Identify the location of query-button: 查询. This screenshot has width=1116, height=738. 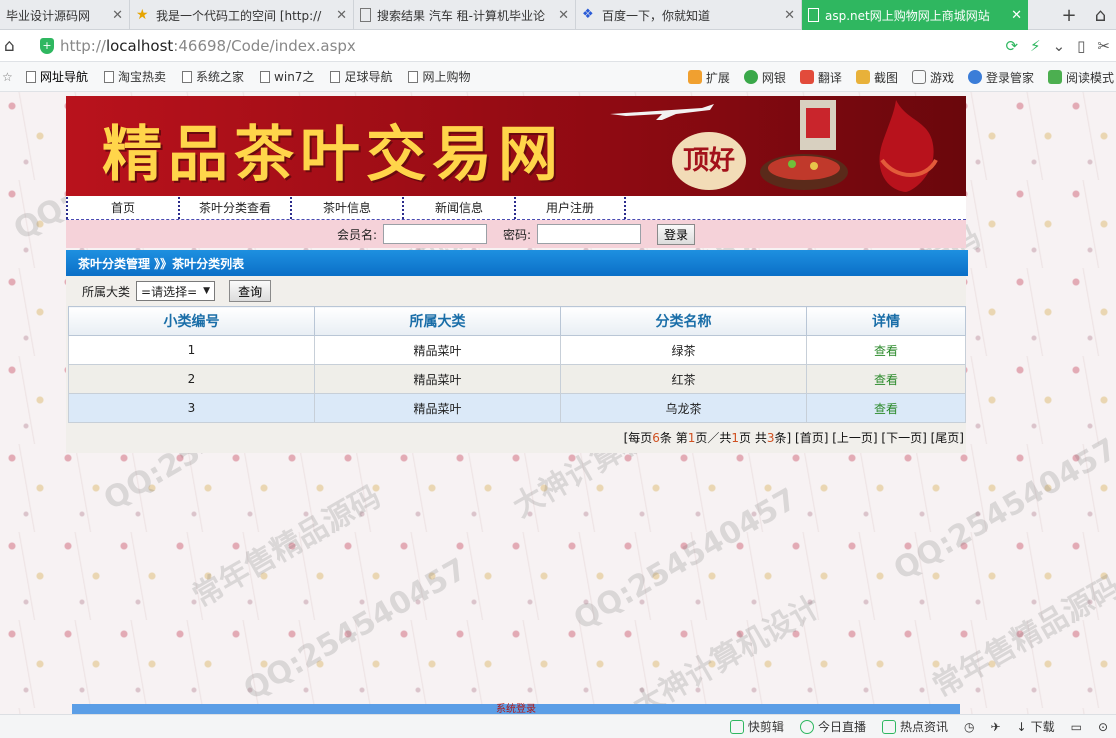
(250, 291).